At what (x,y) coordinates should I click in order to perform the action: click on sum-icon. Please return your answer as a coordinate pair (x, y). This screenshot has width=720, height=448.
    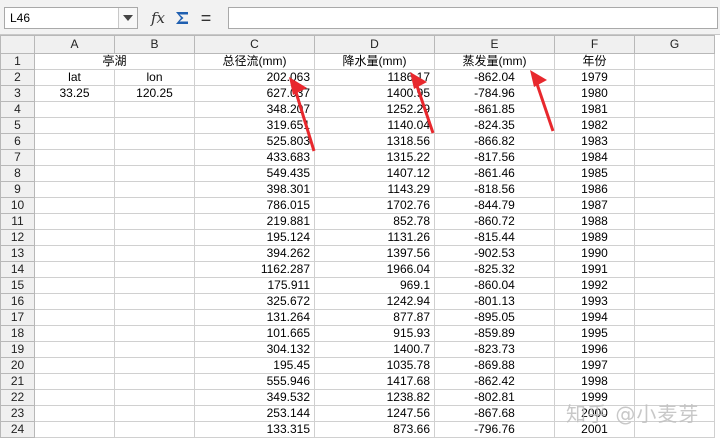
    Looking at the image, I should click on (182, 18).